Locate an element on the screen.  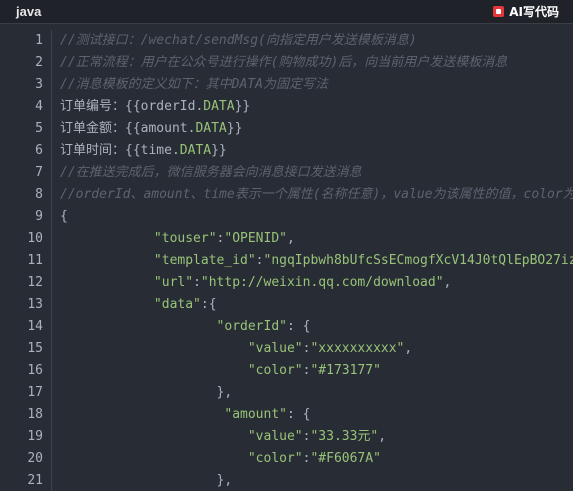
line-number: 1 is located at coordinates (39, 40).